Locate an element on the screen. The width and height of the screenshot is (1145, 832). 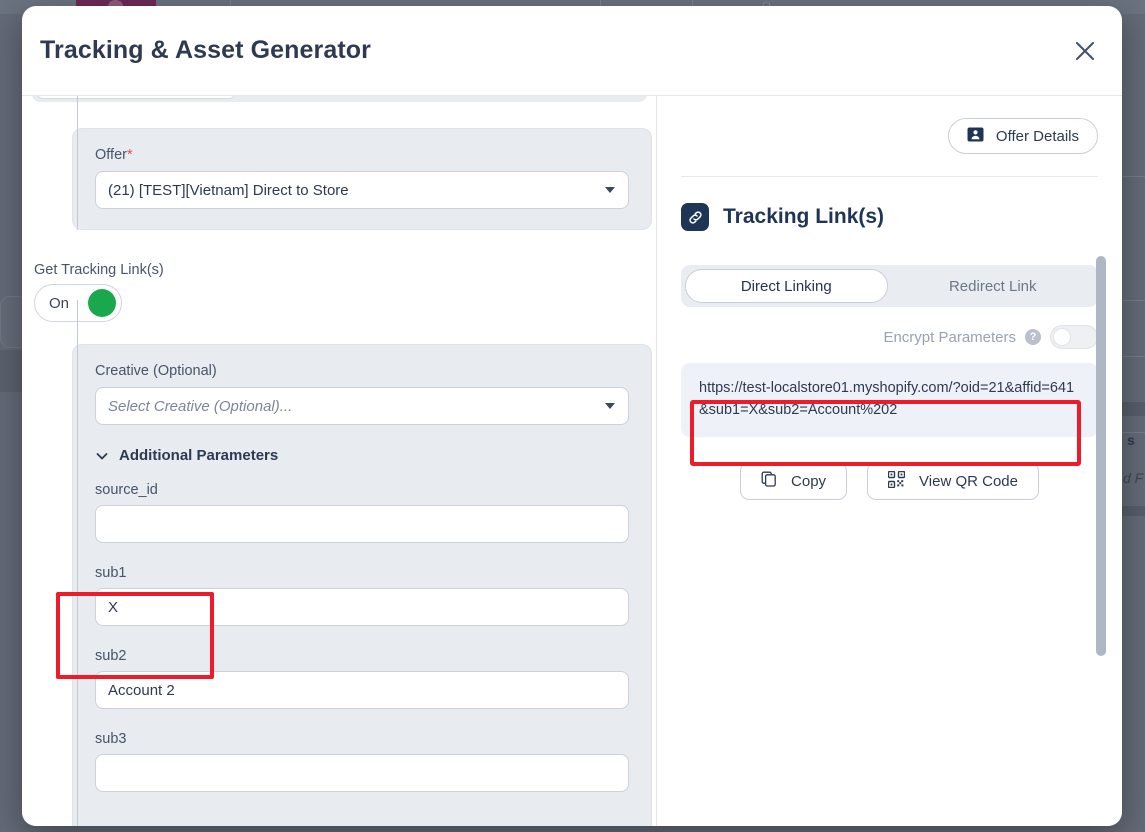
param-sub1: sub1 X is located at coordinates (362, 595).